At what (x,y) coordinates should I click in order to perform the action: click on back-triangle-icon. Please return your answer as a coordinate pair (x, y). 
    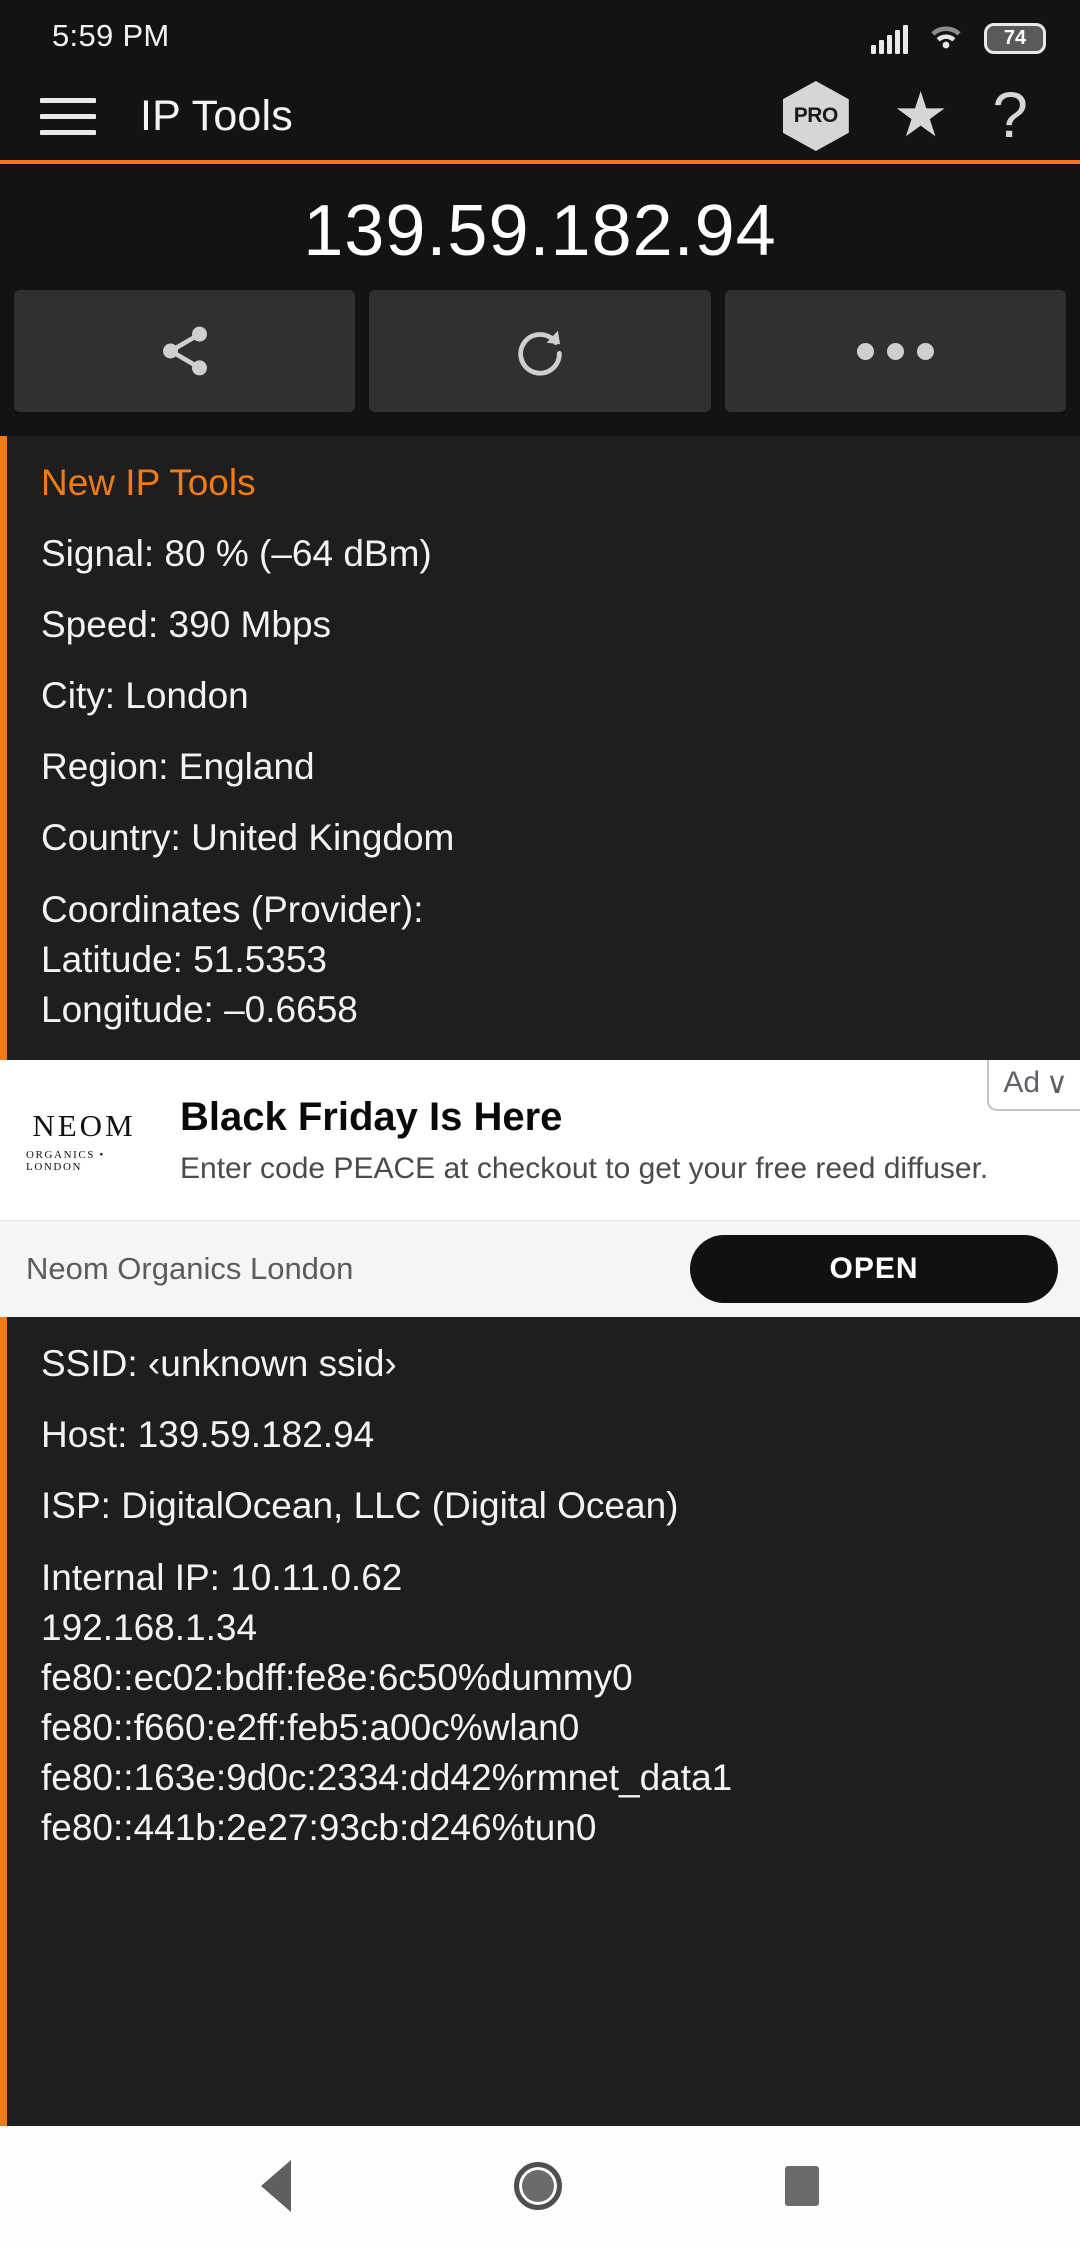
    Looking at the image, I should click on (276, 2186).